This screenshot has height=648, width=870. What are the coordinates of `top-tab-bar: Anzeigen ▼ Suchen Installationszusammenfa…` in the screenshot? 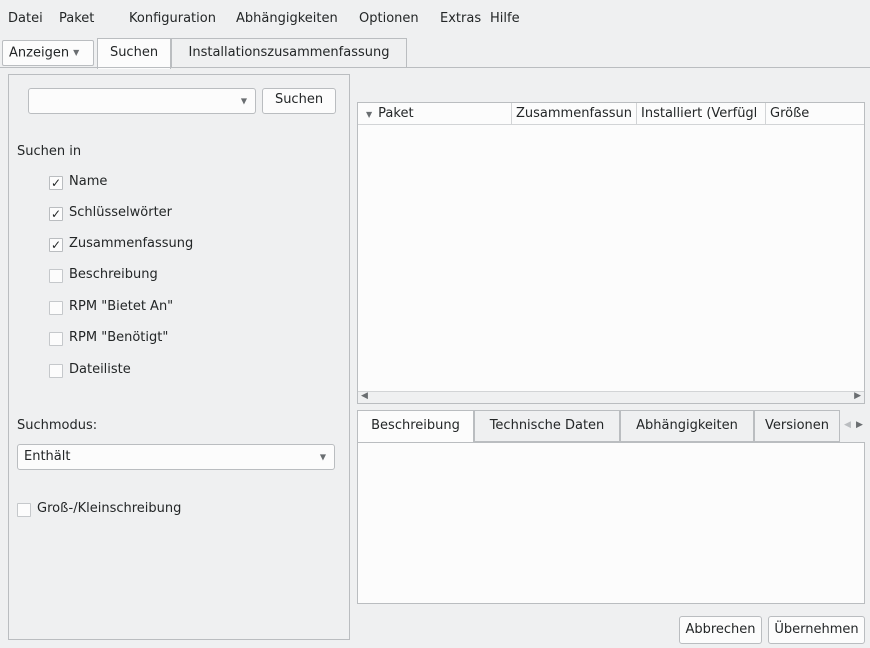 It's located at (435, 53).